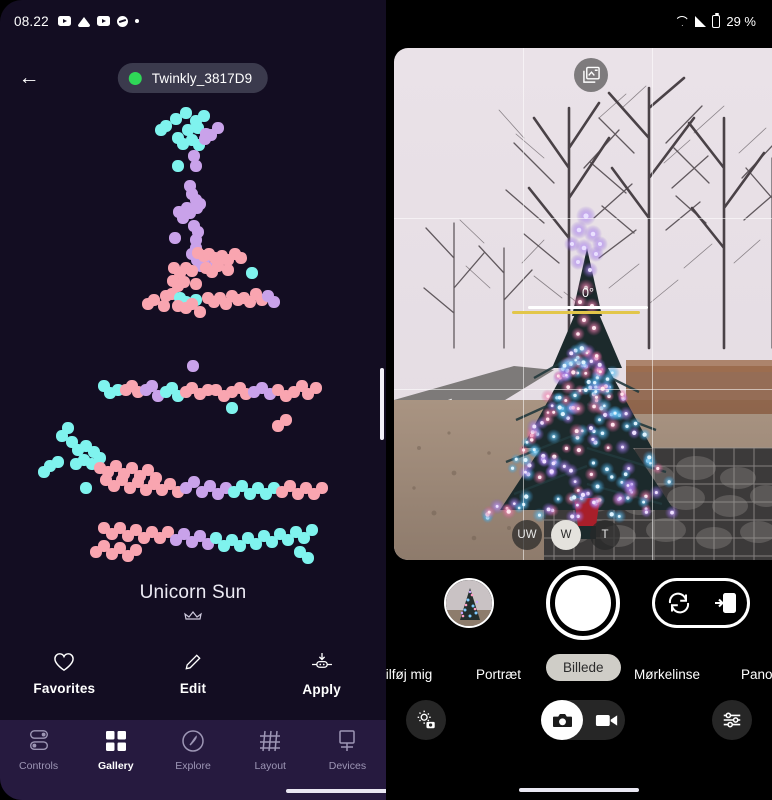 This screenshot has height=800, width=772. Describe the element at coordinates (136, 21) in the screenshot. I see `dot-icon` at that location.